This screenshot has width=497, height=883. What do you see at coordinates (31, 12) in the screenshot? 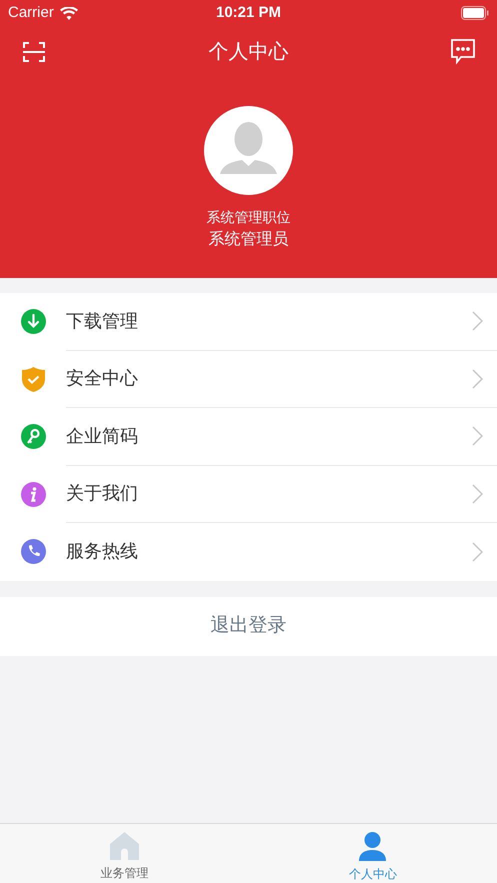
I see `carrier-label: Carrier` at bounding box center [31, 12].